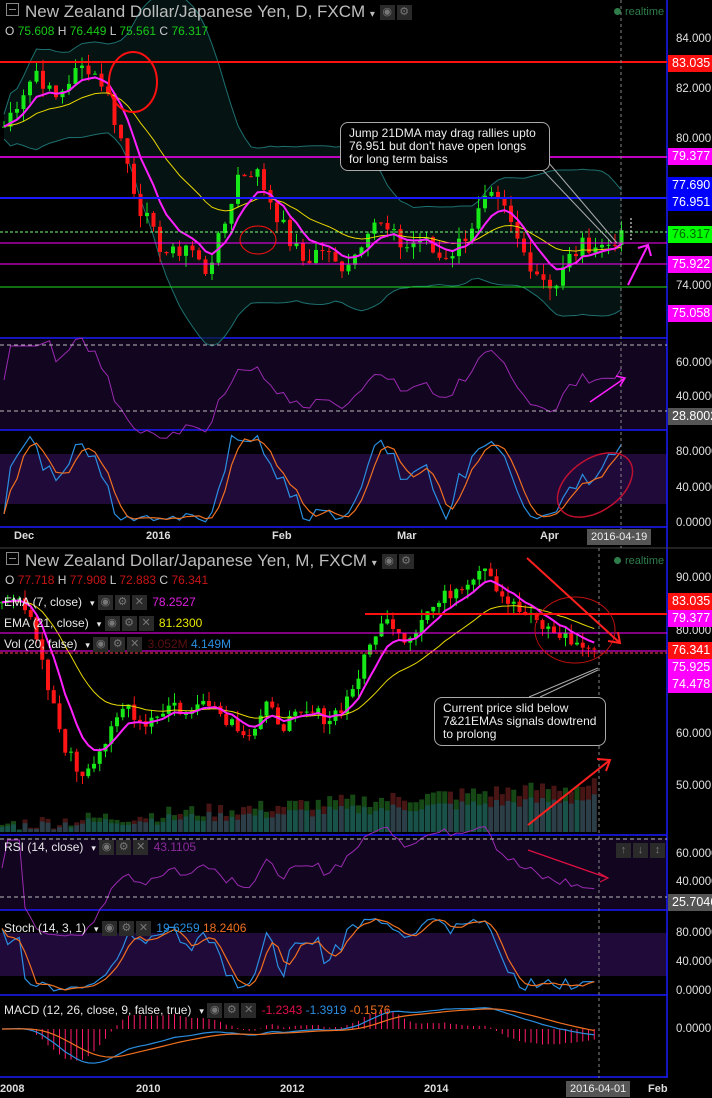 This screenshot has width=712, height=1098. I want to click on axis-tick: 82.000, so click(694, 89).